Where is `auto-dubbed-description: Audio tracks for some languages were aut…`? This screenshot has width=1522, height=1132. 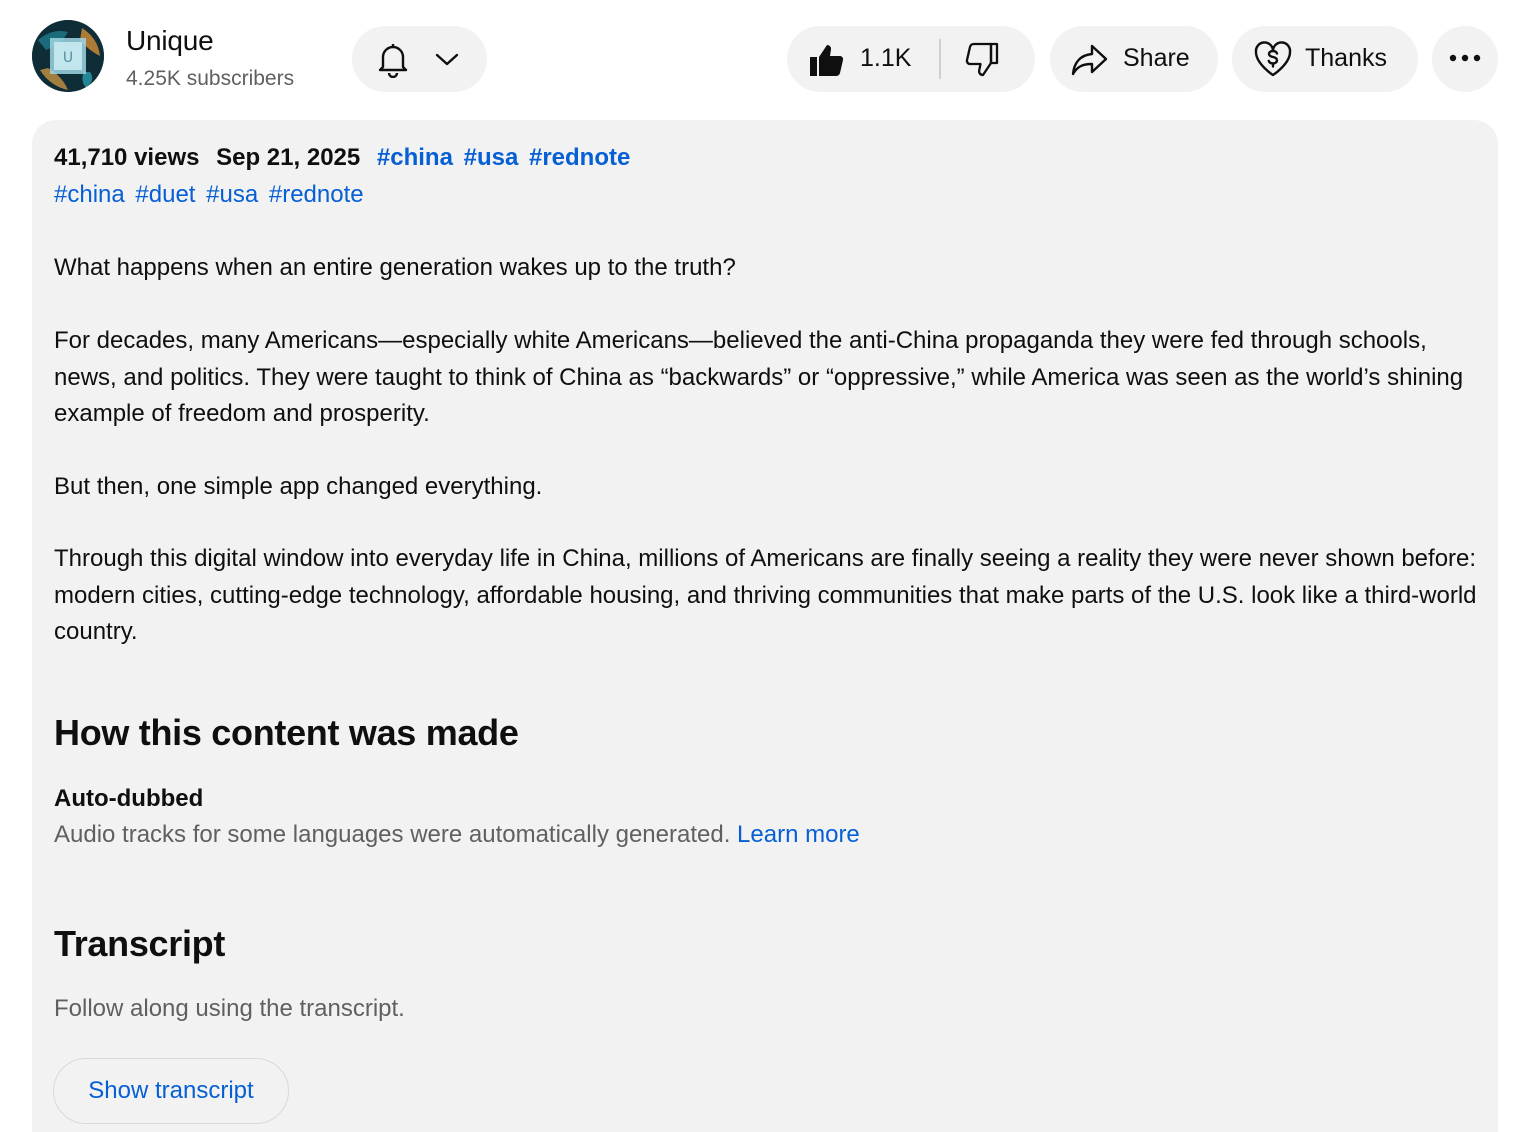 auto-dubbed-description: Audio tracks for some languages were aut… is located at coordinates (392, 834).